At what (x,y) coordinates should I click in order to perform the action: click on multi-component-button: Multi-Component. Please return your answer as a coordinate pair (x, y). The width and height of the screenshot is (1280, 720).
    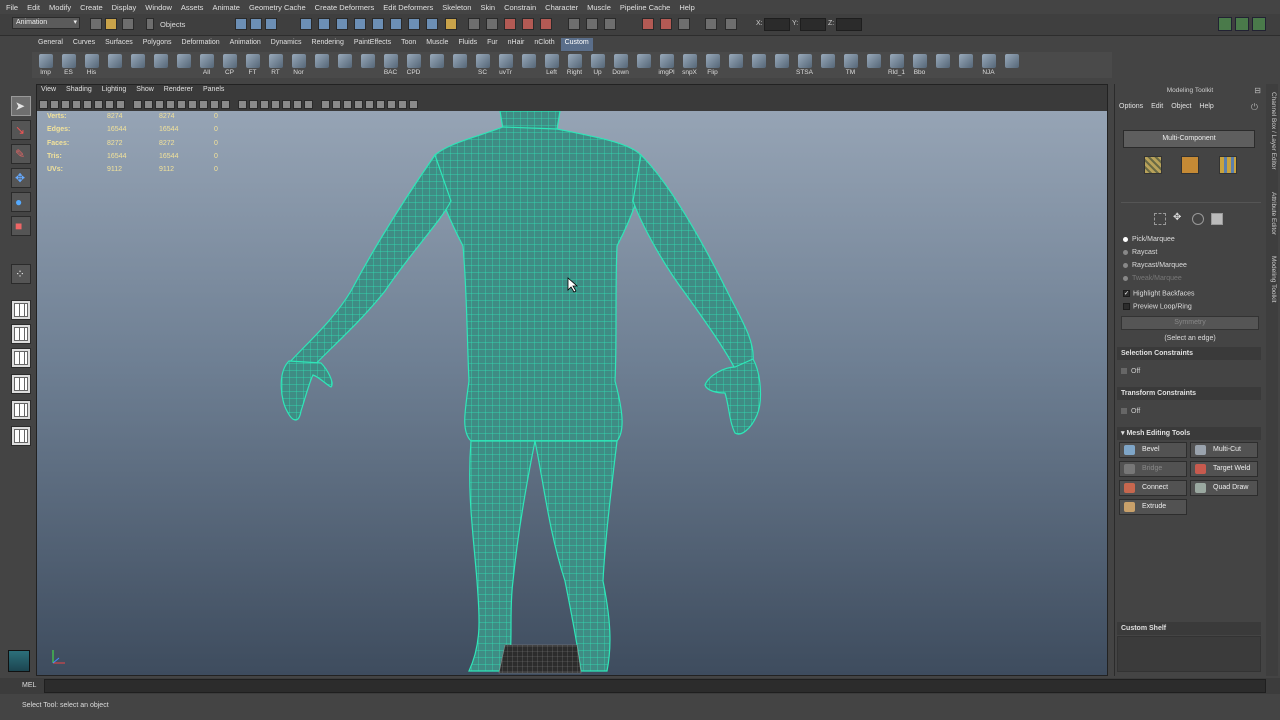
    Looking at the image, I should click on (1189, 139).